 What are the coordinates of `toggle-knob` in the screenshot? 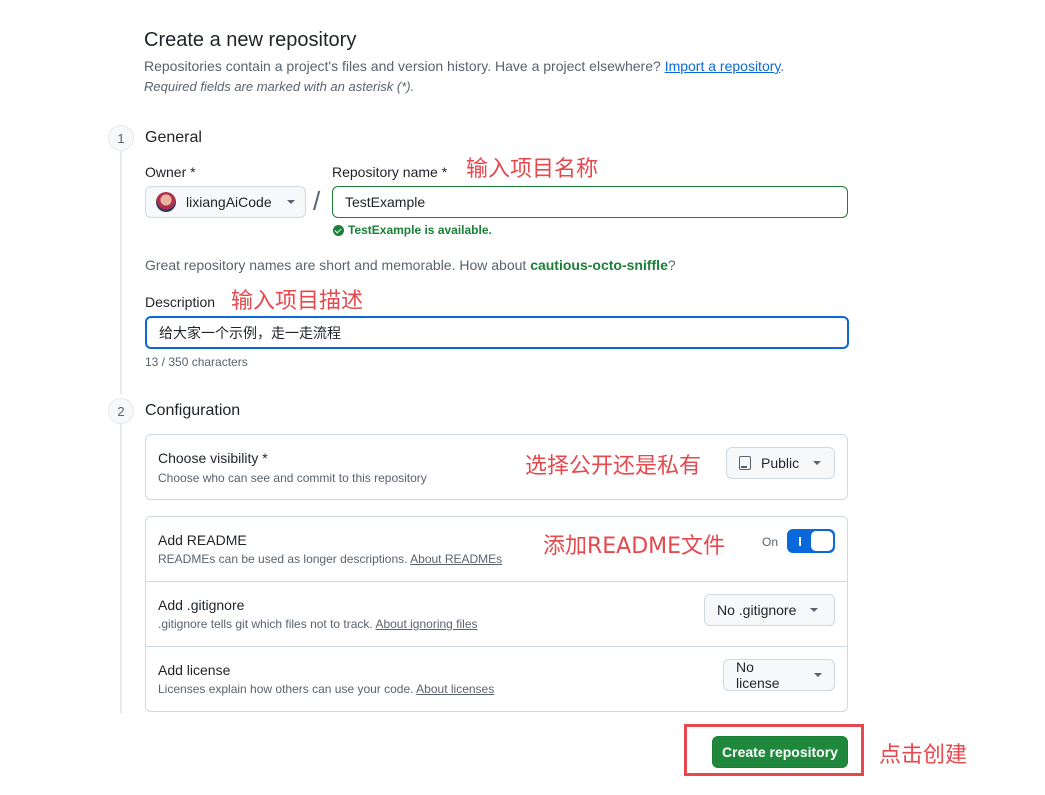 It's located at (822, 541).